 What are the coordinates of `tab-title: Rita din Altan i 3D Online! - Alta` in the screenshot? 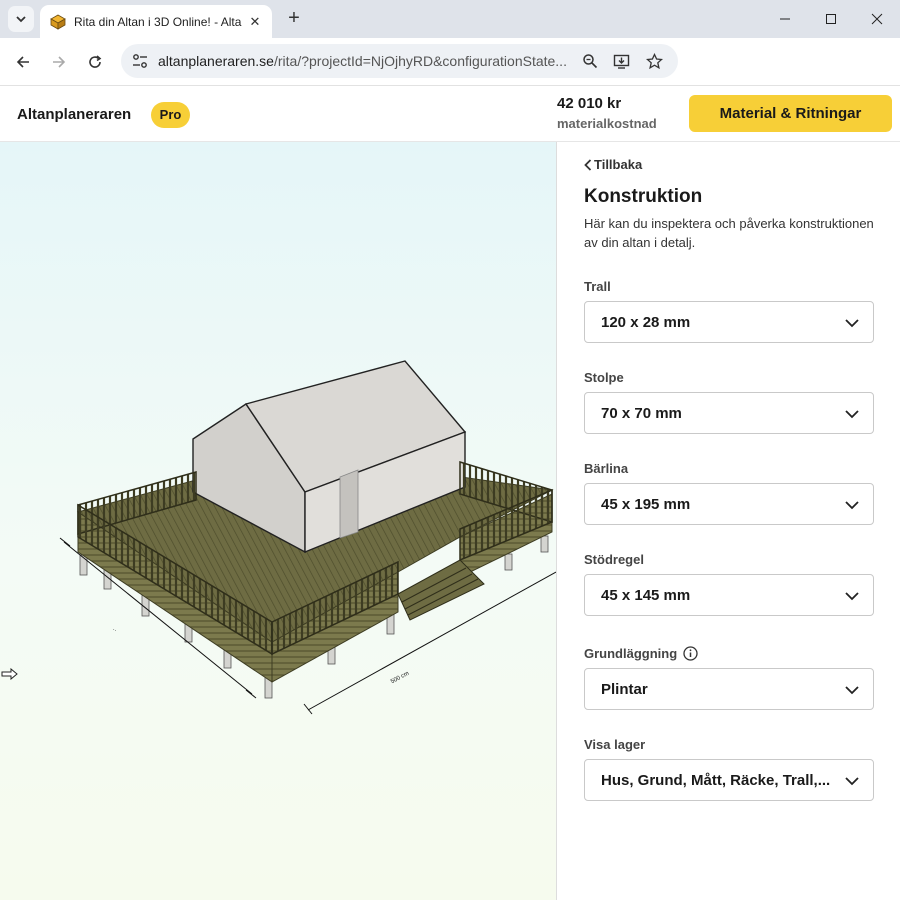 It's located at (158, 21).